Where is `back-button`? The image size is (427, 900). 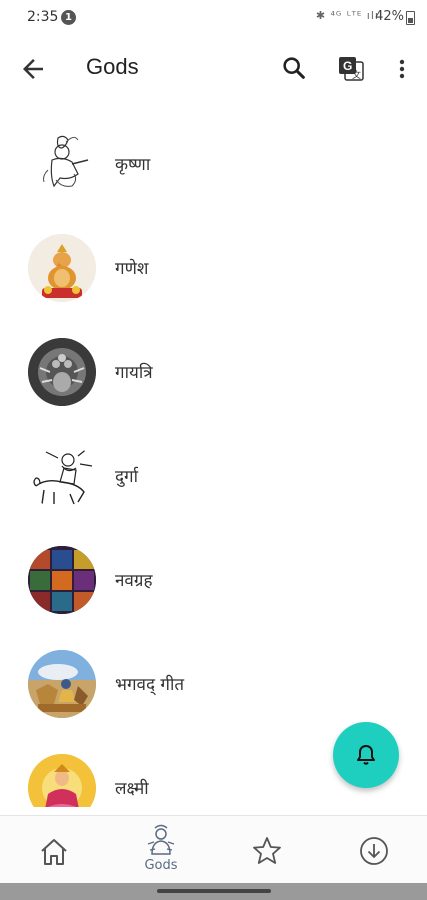
back-button is located at coordinates (33, 69).